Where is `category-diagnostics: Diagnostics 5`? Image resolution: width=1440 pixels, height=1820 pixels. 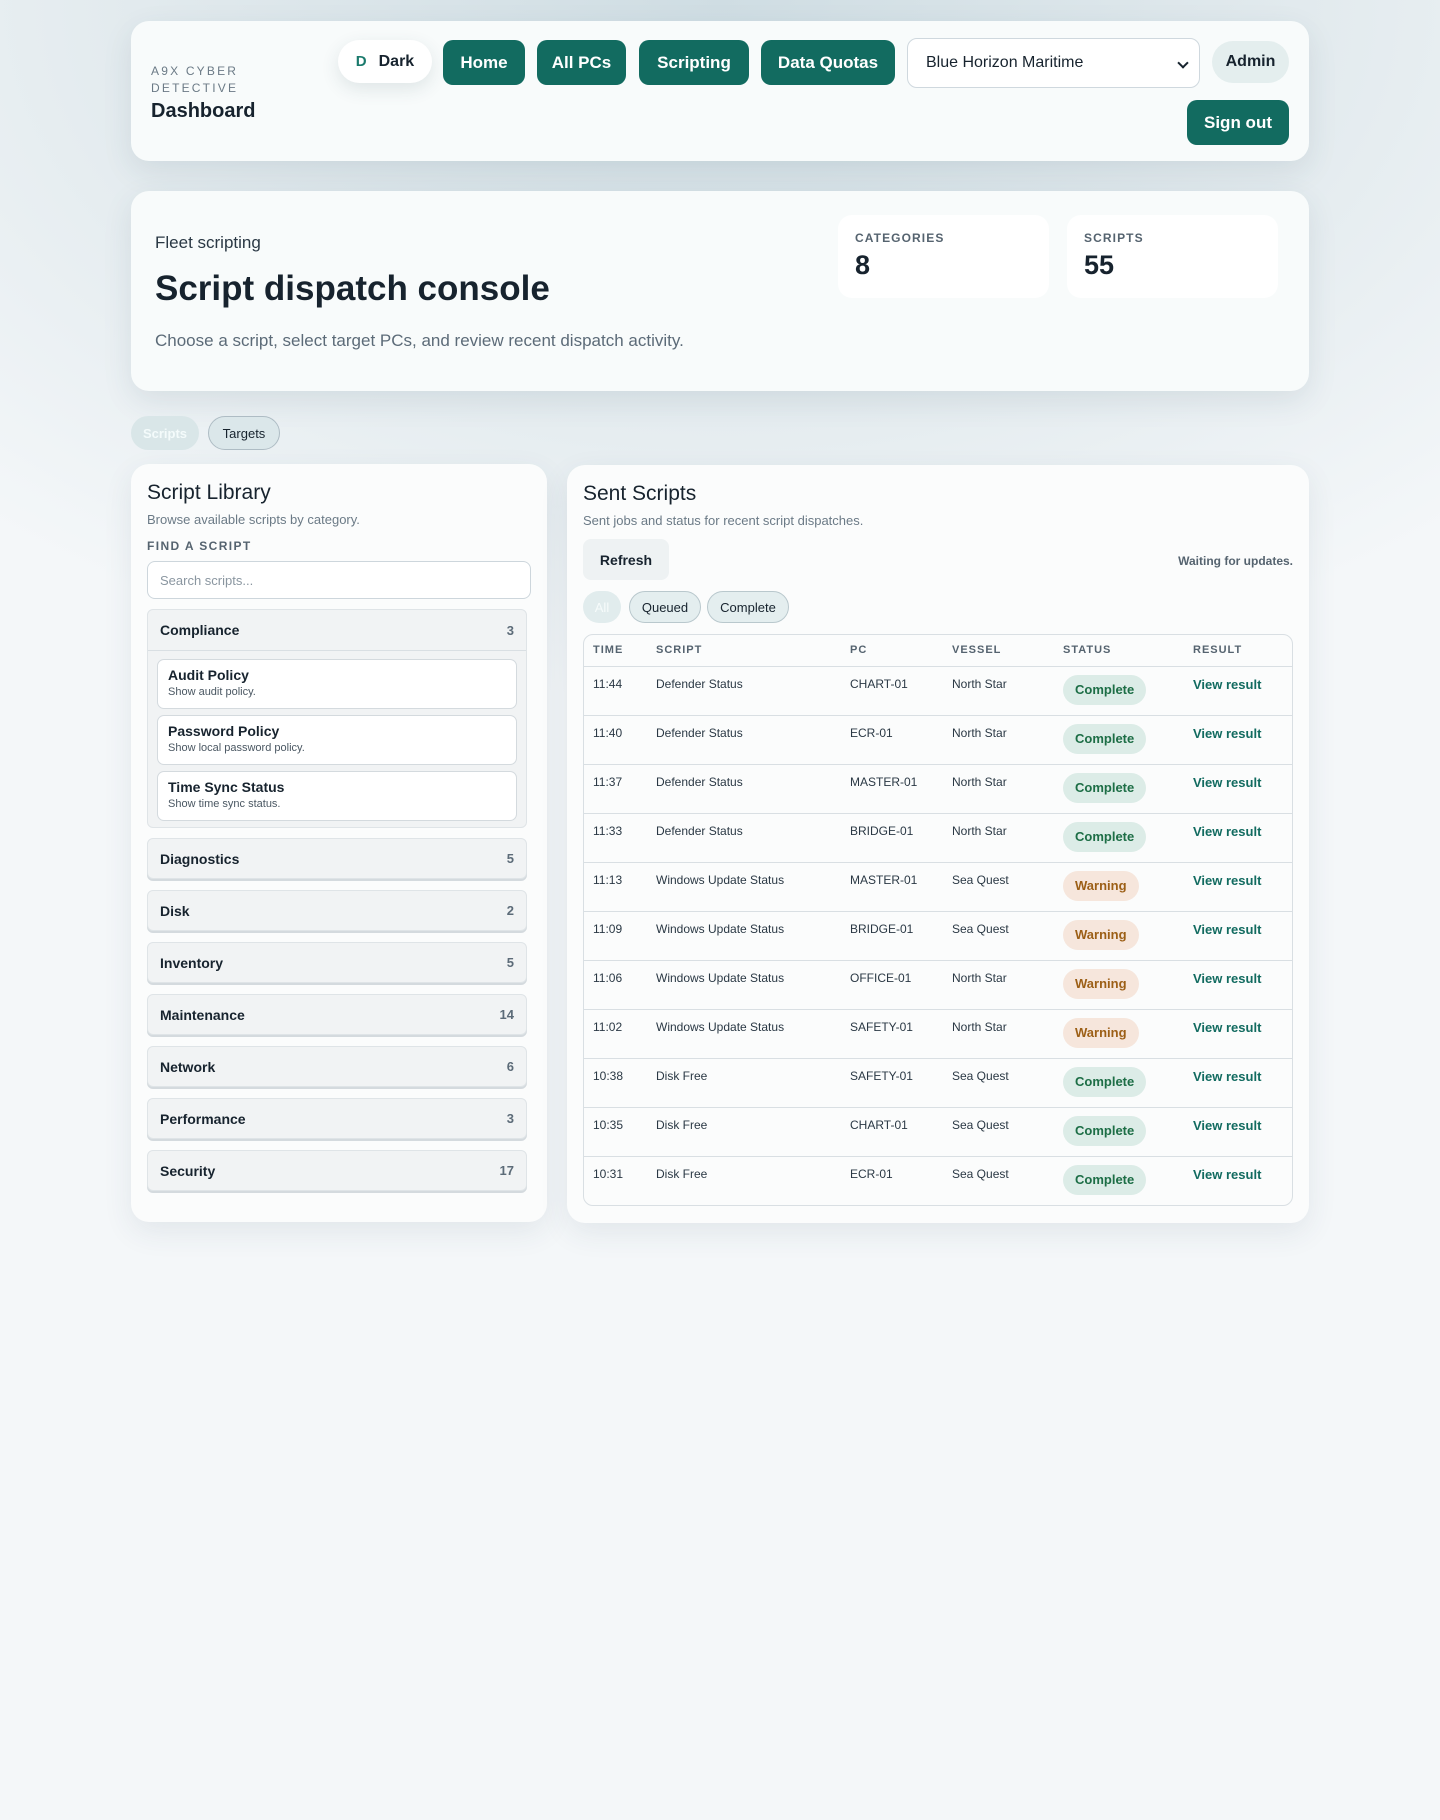 category-diagnostics: Diagnostics 5 is located at coordinates (337, 858).